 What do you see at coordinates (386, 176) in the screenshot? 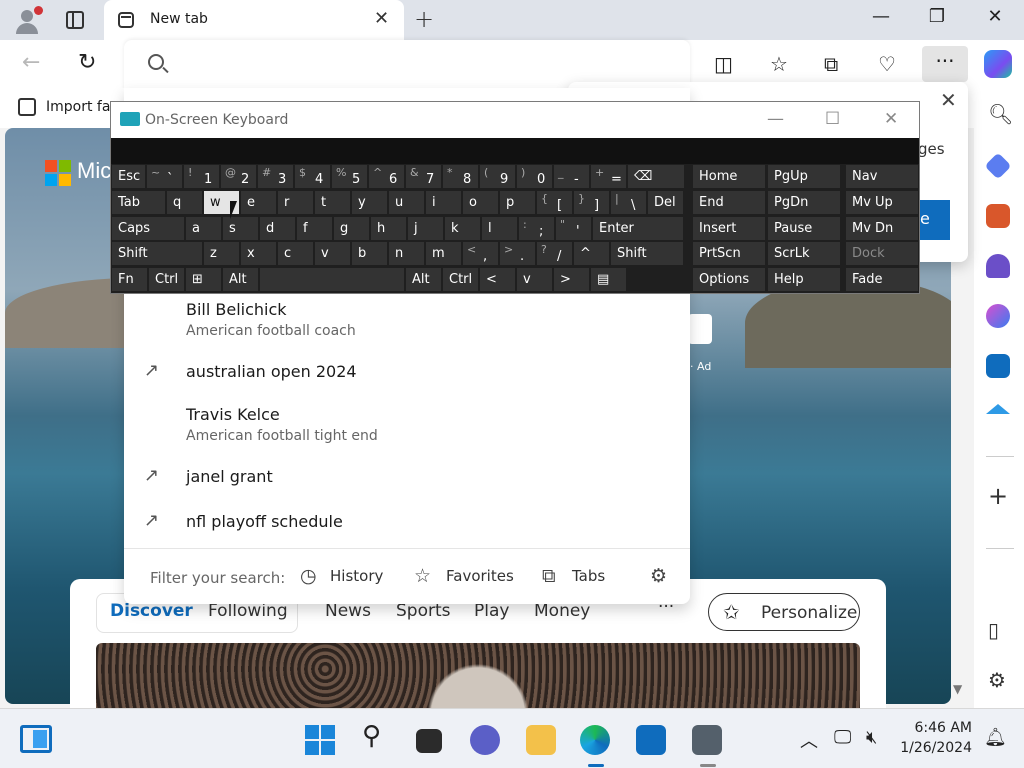
I see `osk-key: ^ 6` at bounding box center [386, 176].